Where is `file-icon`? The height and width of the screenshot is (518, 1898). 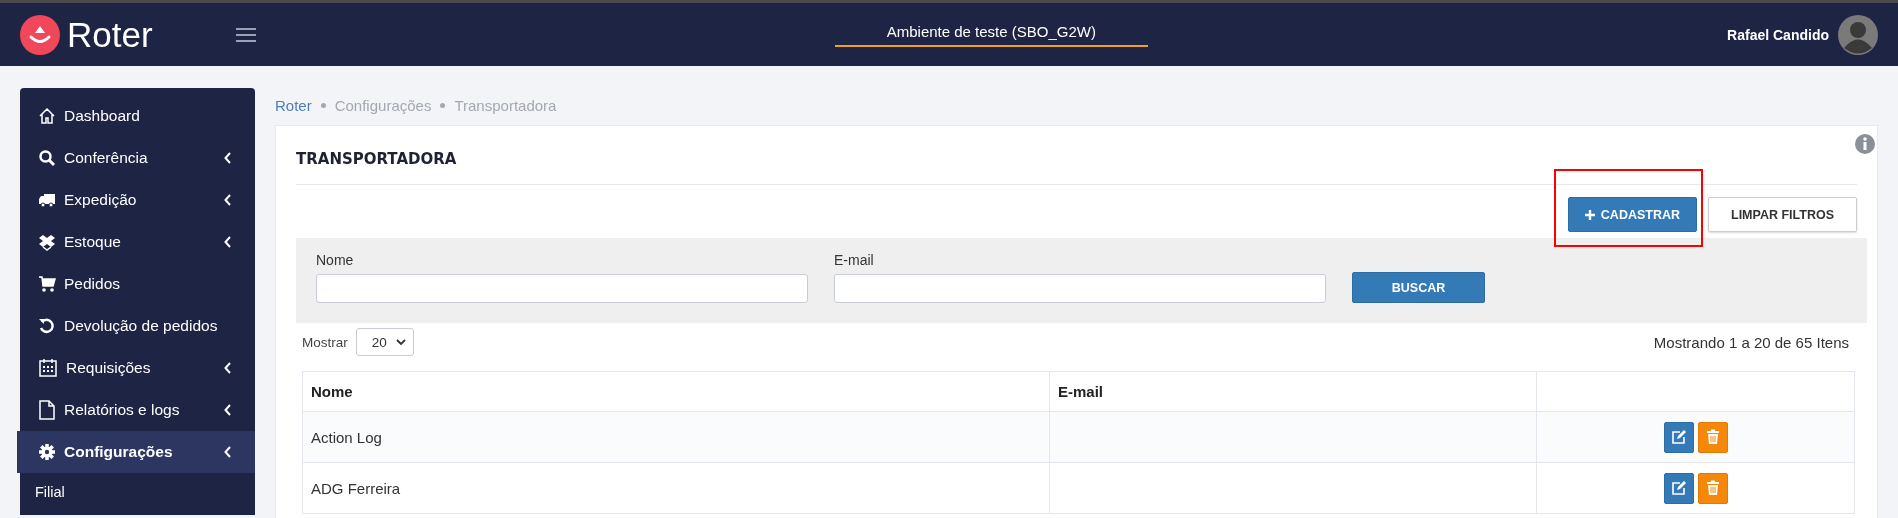
file-icon is located at coordinates (47, 410).